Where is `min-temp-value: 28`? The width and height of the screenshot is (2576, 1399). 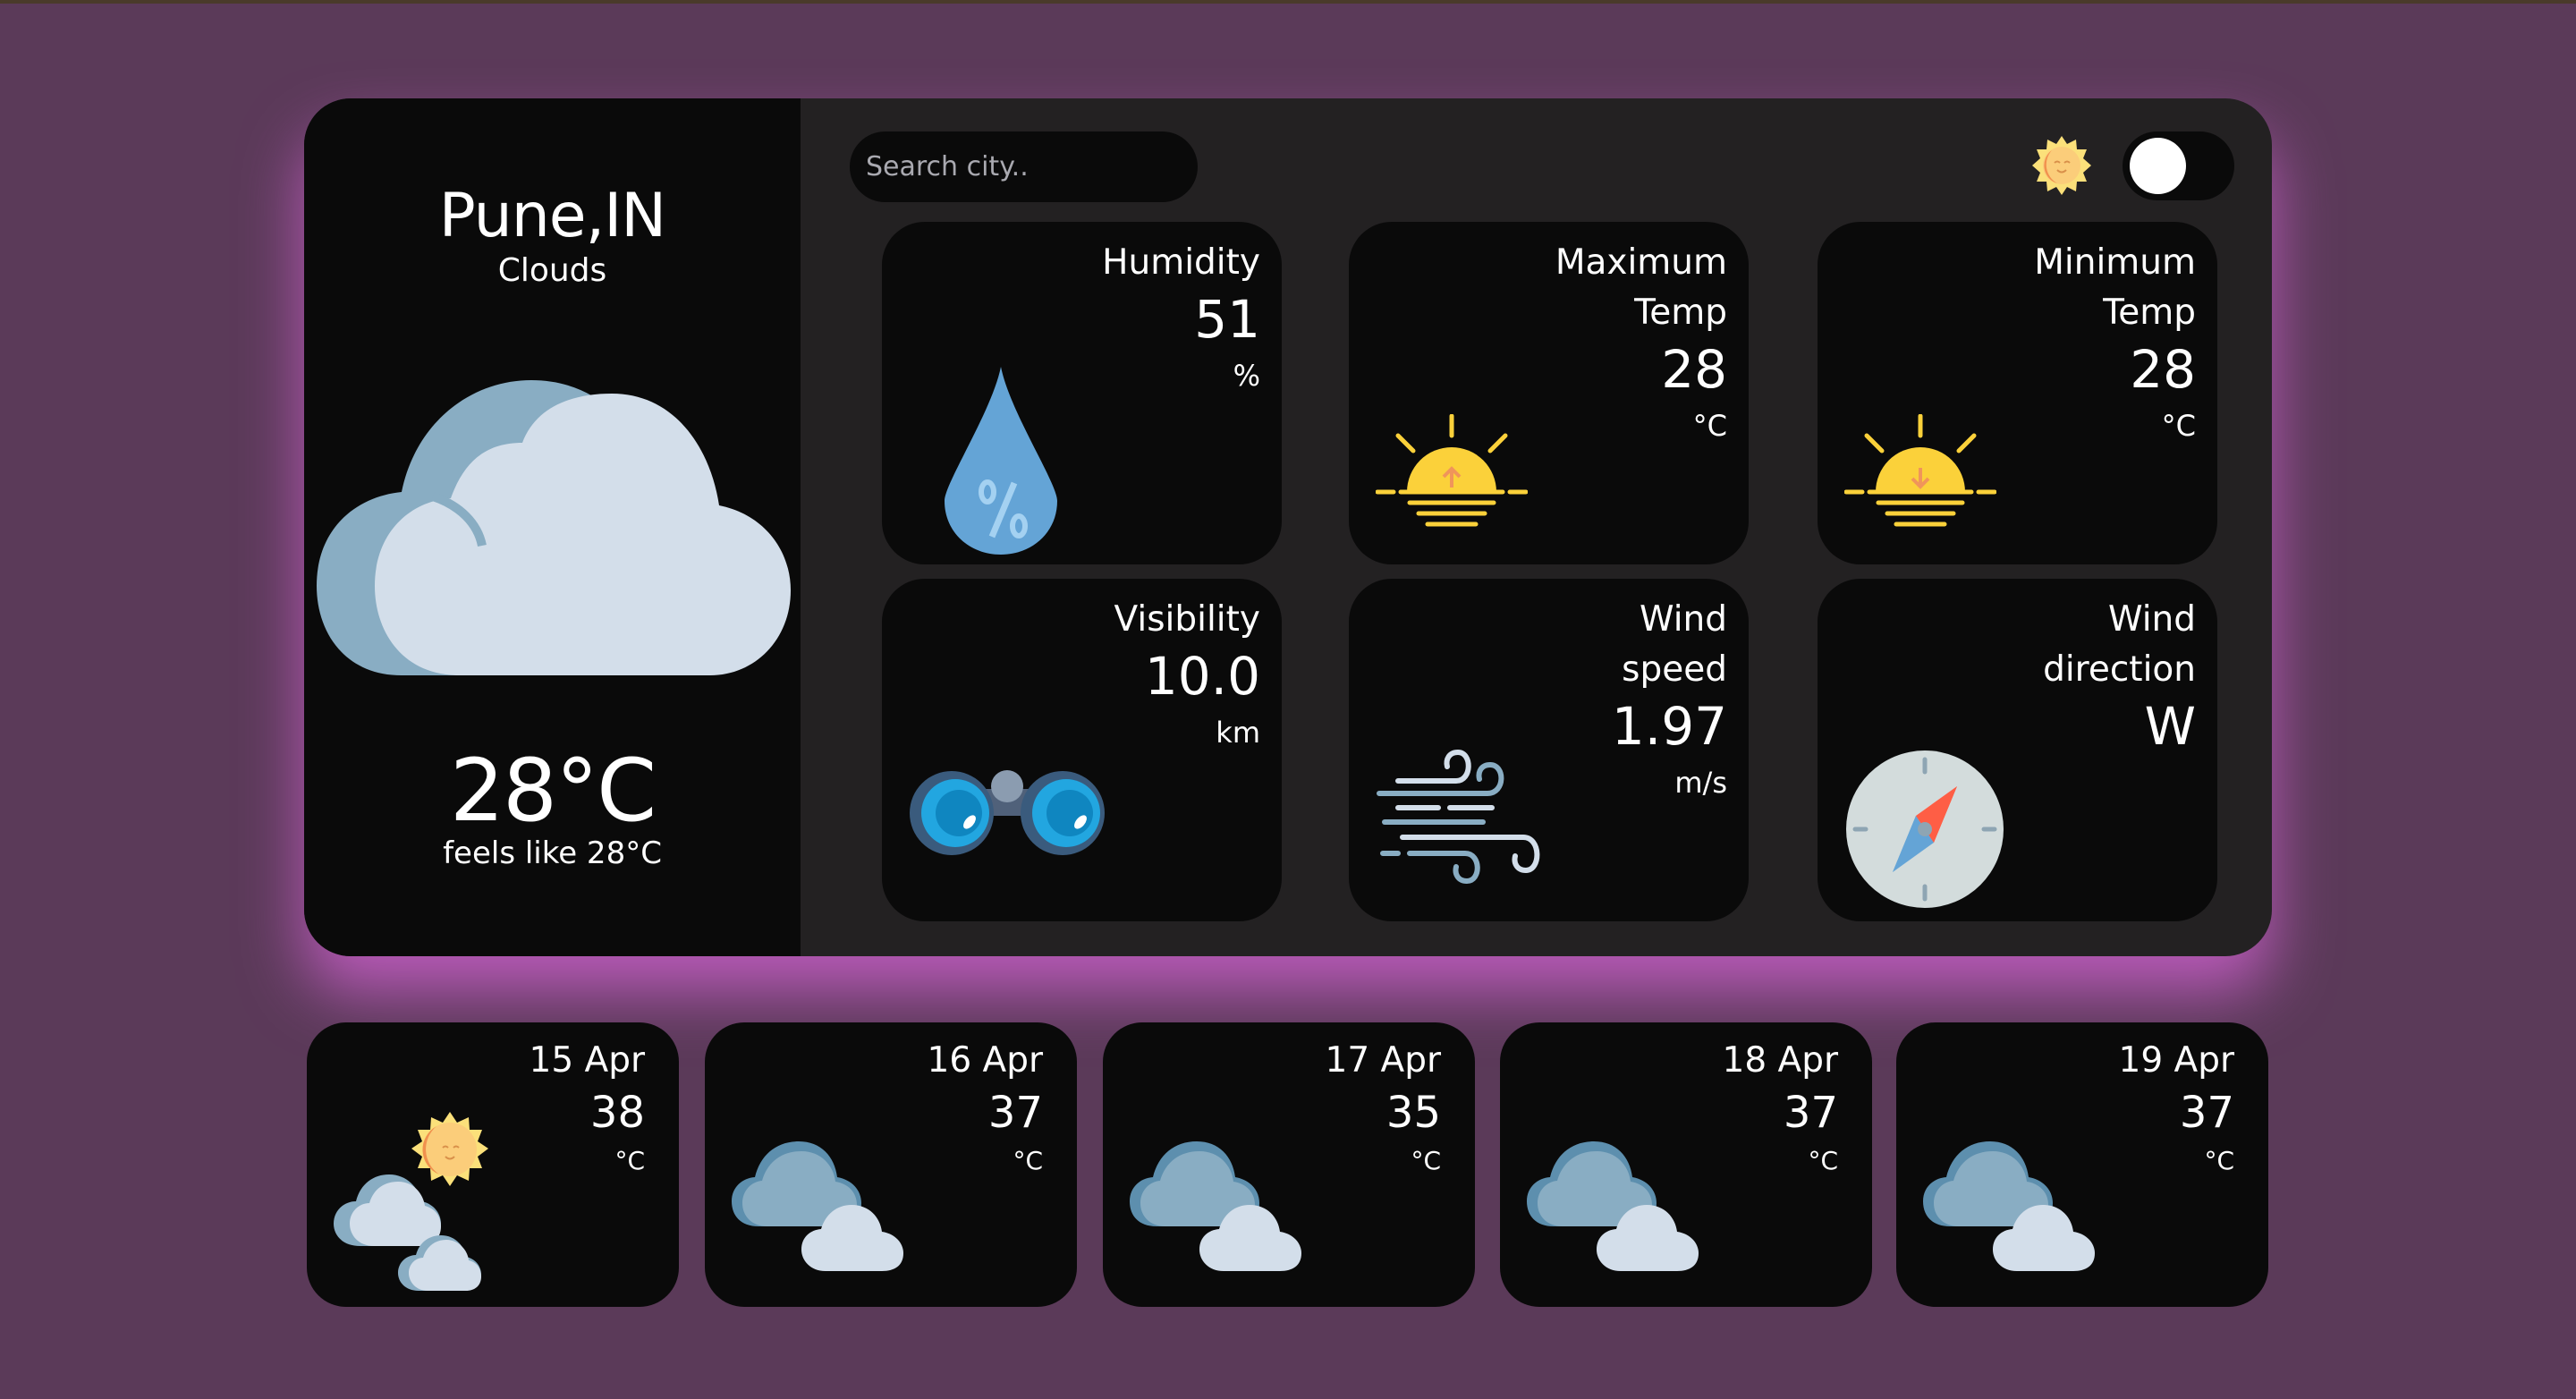 min-temp-value: 28 is located at coordinates (2163, 369).